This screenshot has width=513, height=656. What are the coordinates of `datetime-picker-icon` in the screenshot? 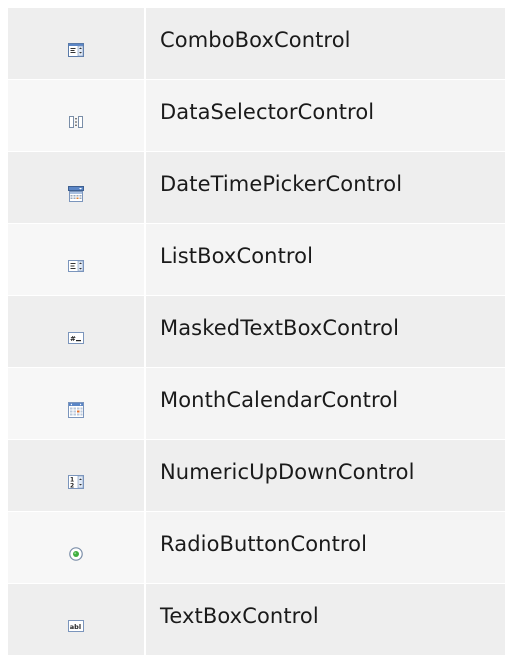 It's located at (76, 193).